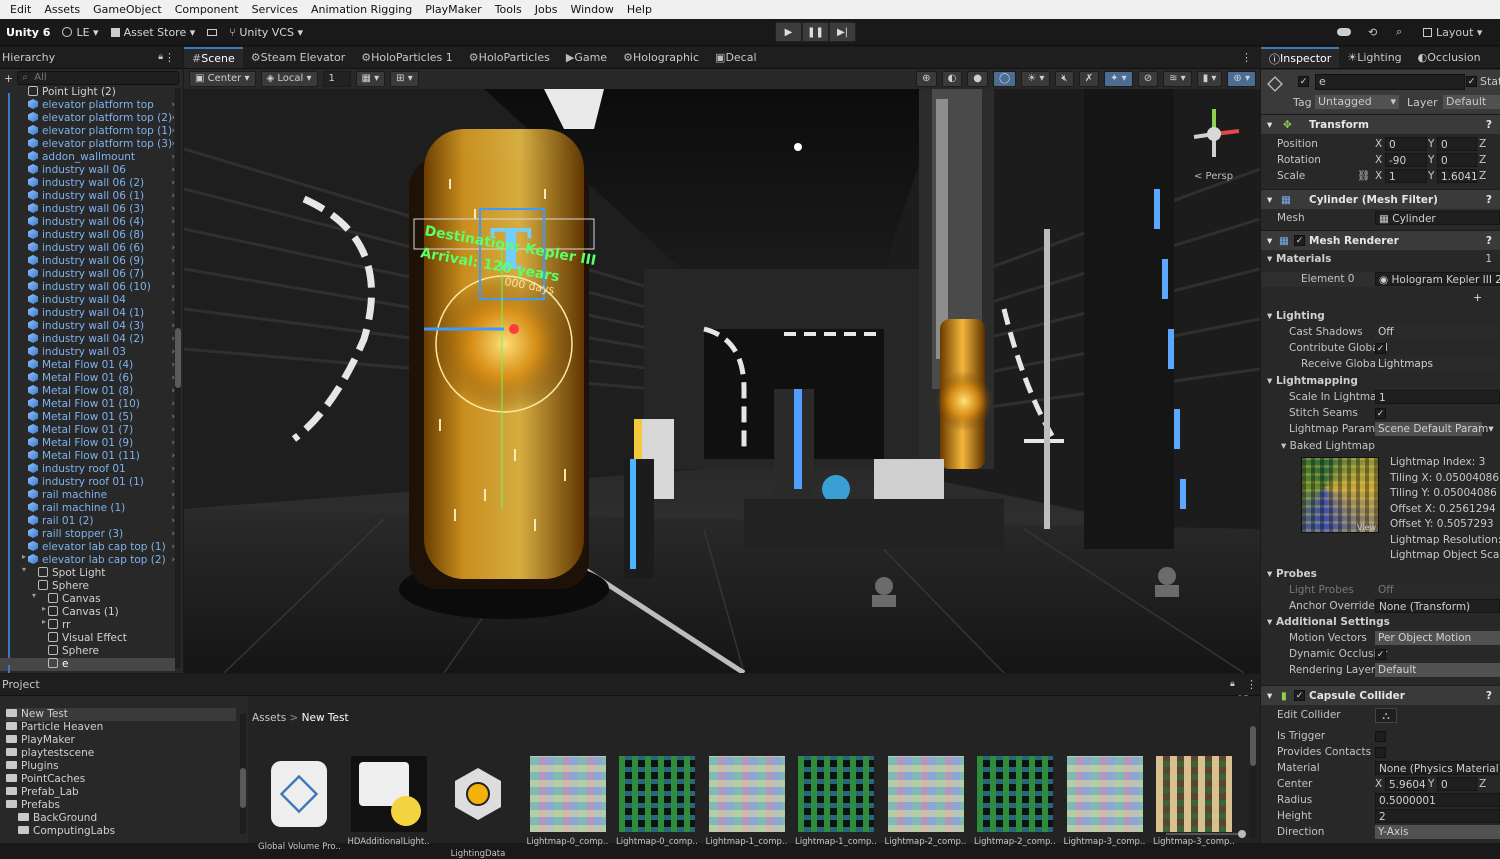 This screenshot has width=1500, height=859. I want to click on hierarchy-item: Metal Flow 01 (9) ›, so click(87, 448).